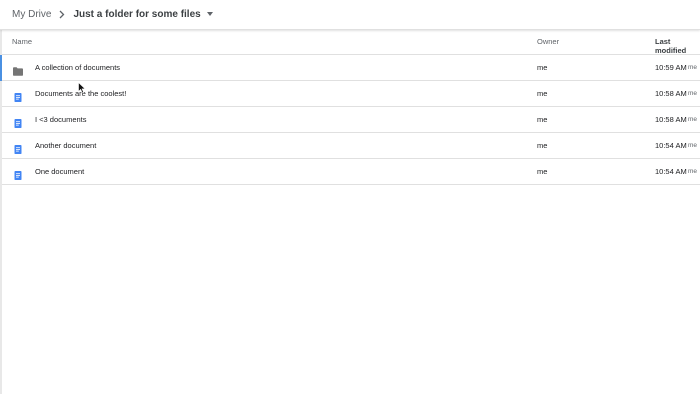  I want to click on breadcrumb-current-folder: Just a folder for some files, so click(143, 14).